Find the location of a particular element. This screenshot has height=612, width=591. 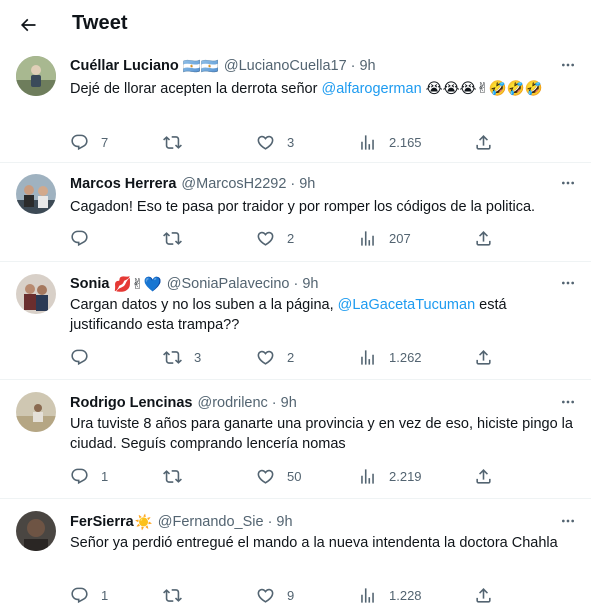

retweet-button: 3 is located at coordinates (182, 357).